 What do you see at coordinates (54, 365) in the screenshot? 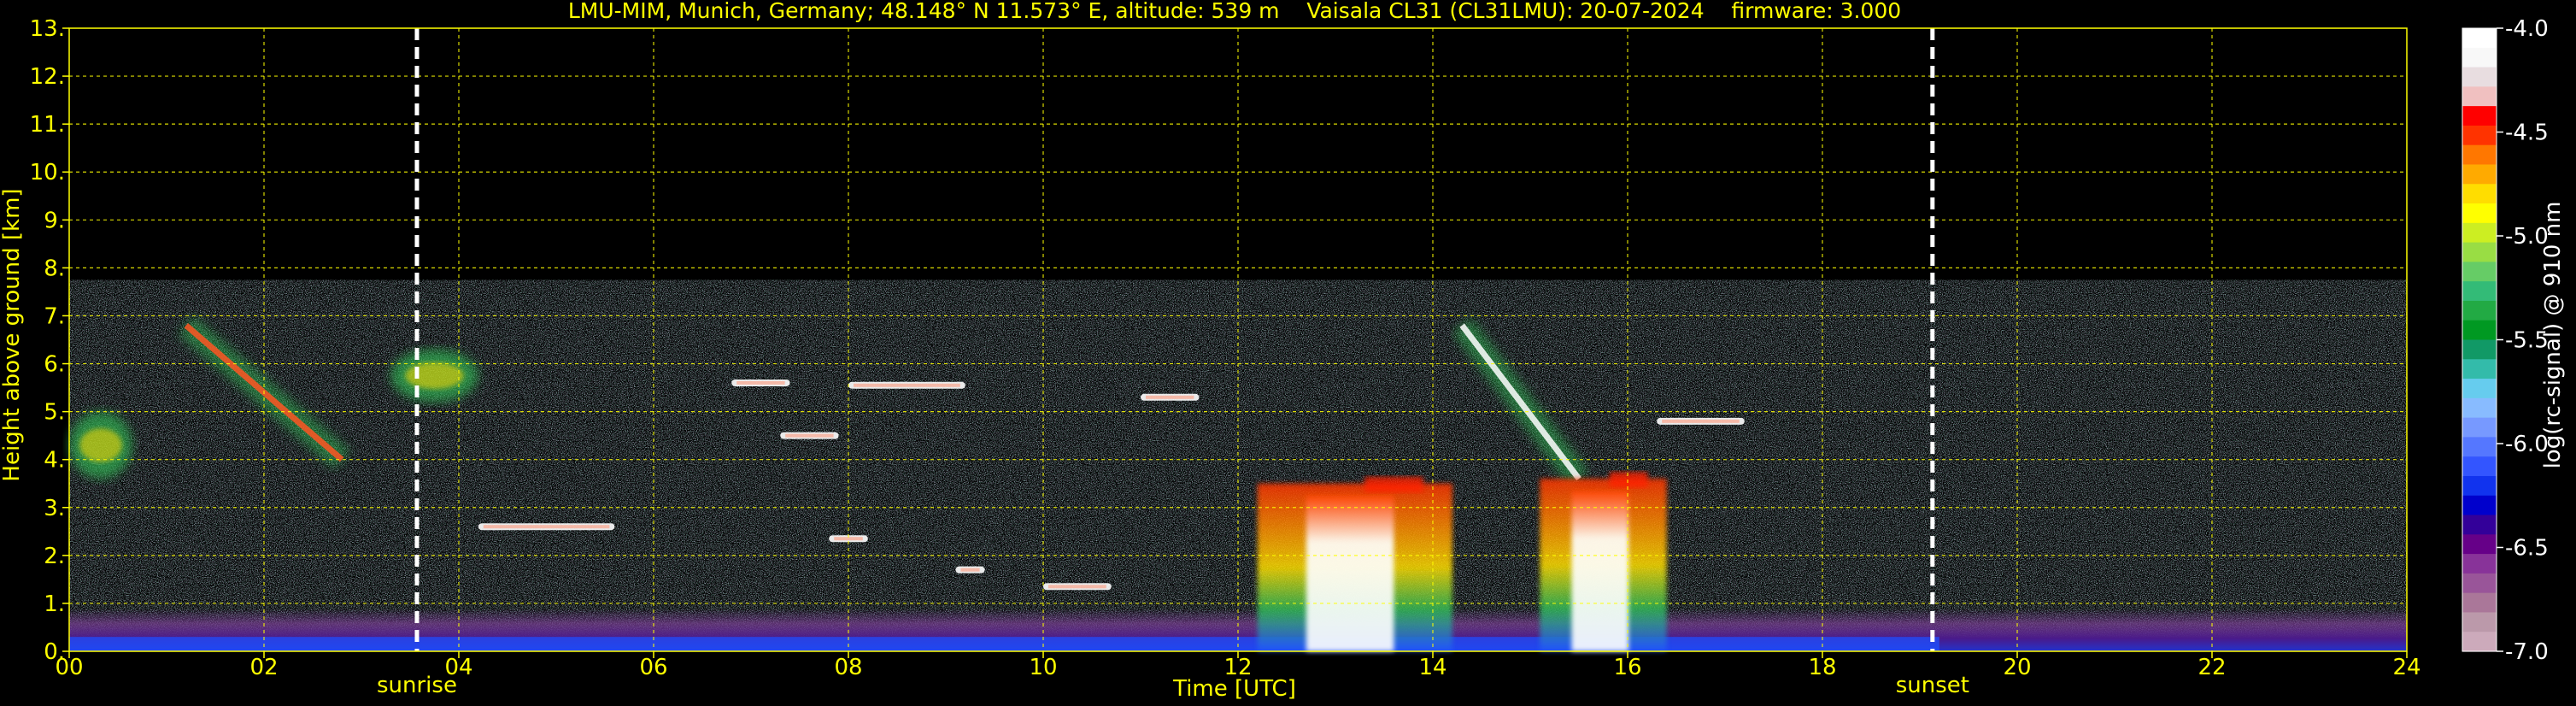
I see `y-tick-label: 6.` at bounding box center [54, 365].